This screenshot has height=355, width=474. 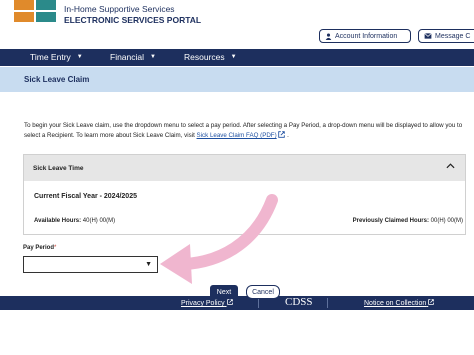 What do you see at coordinates (453, 36) in the screenshot?
I see `message-center-label: Message C` at bounding box center [453, 36].